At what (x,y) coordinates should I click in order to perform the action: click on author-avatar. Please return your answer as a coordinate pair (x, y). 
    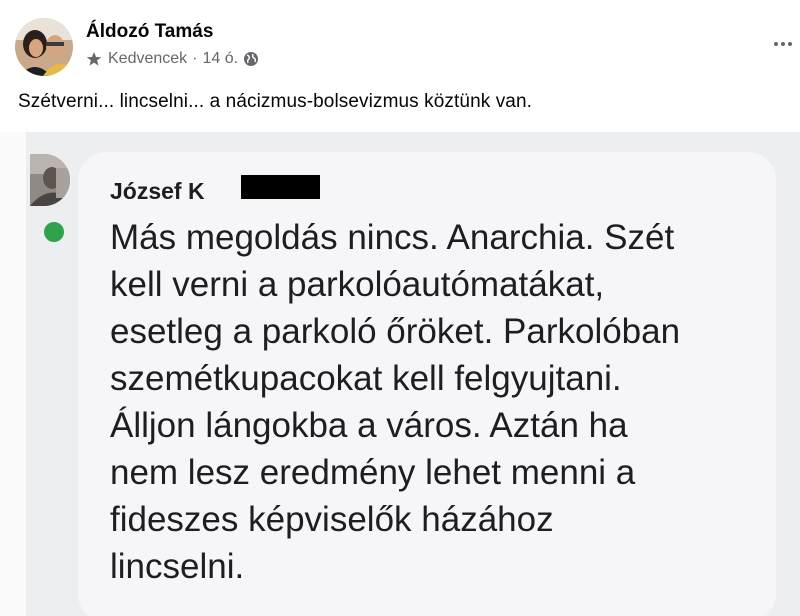
    Looking at the image, I should click on (44, 47).